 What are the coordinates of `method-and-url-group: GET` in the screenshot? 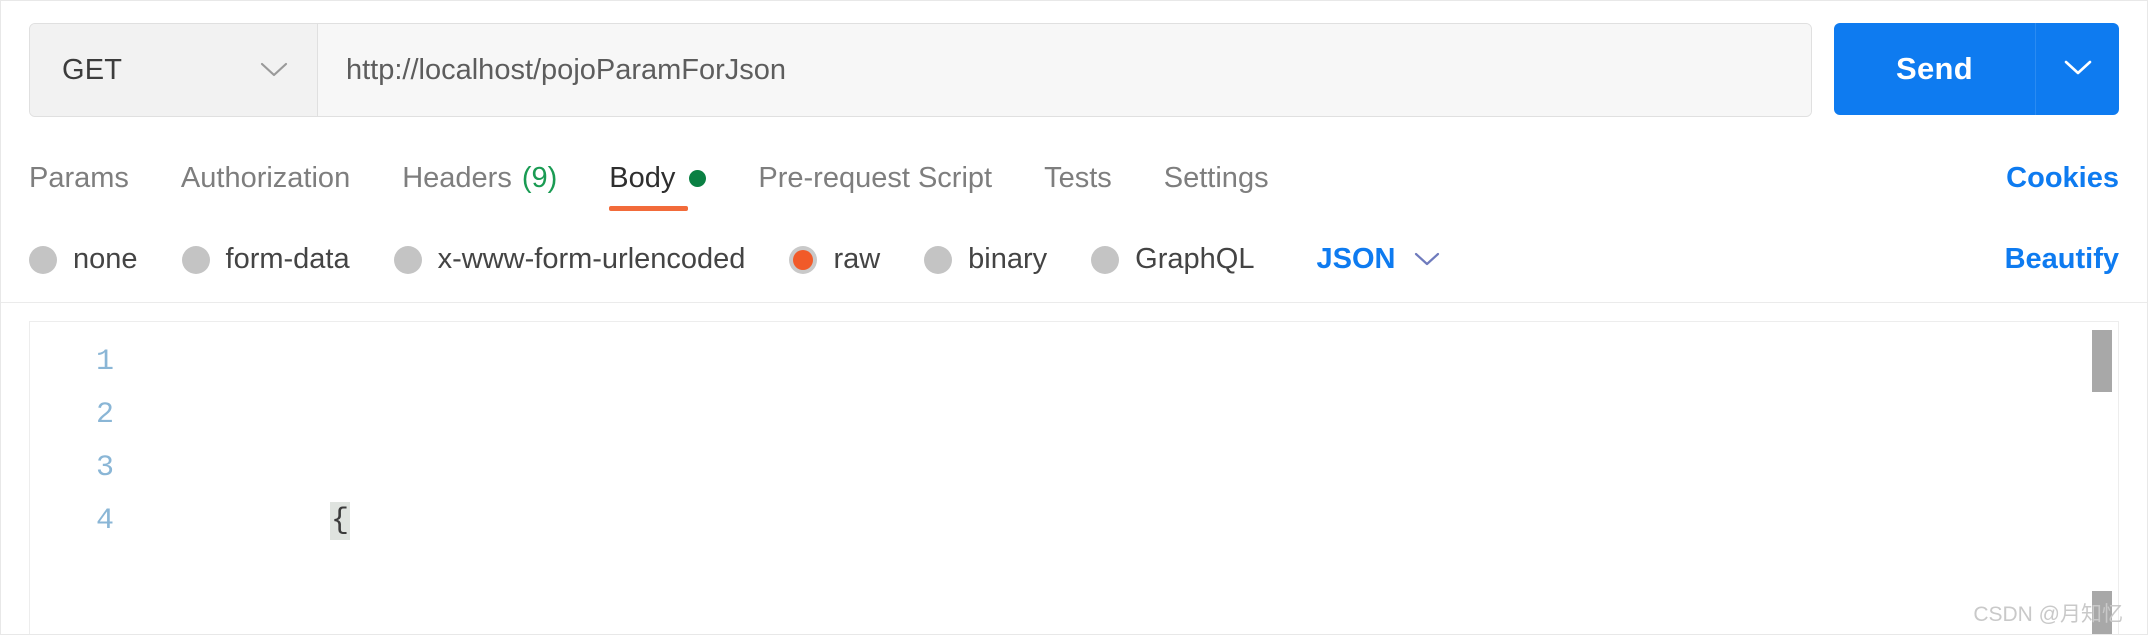 It's located at (920, 70).